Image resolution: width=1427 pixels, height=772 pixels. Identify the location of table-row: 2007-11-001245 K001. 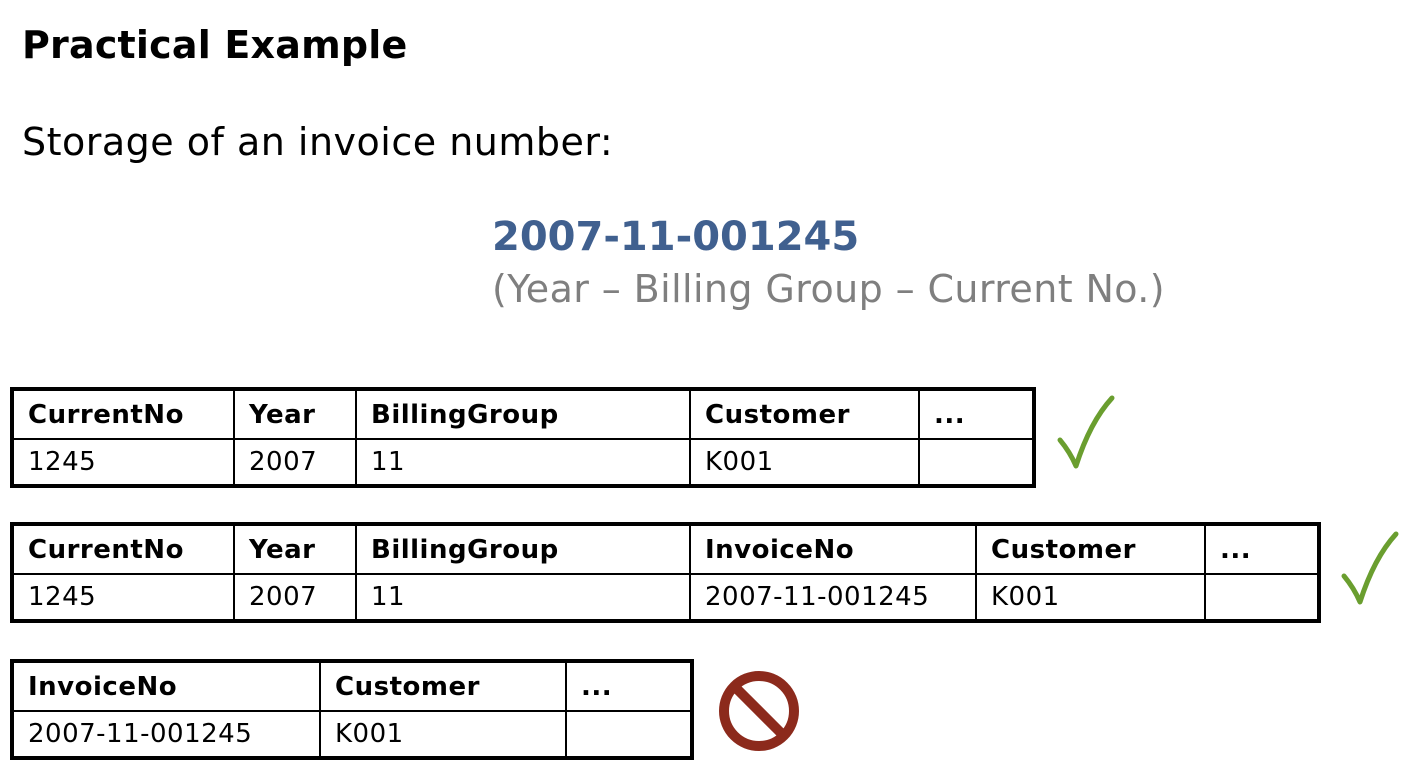
(352, 734).